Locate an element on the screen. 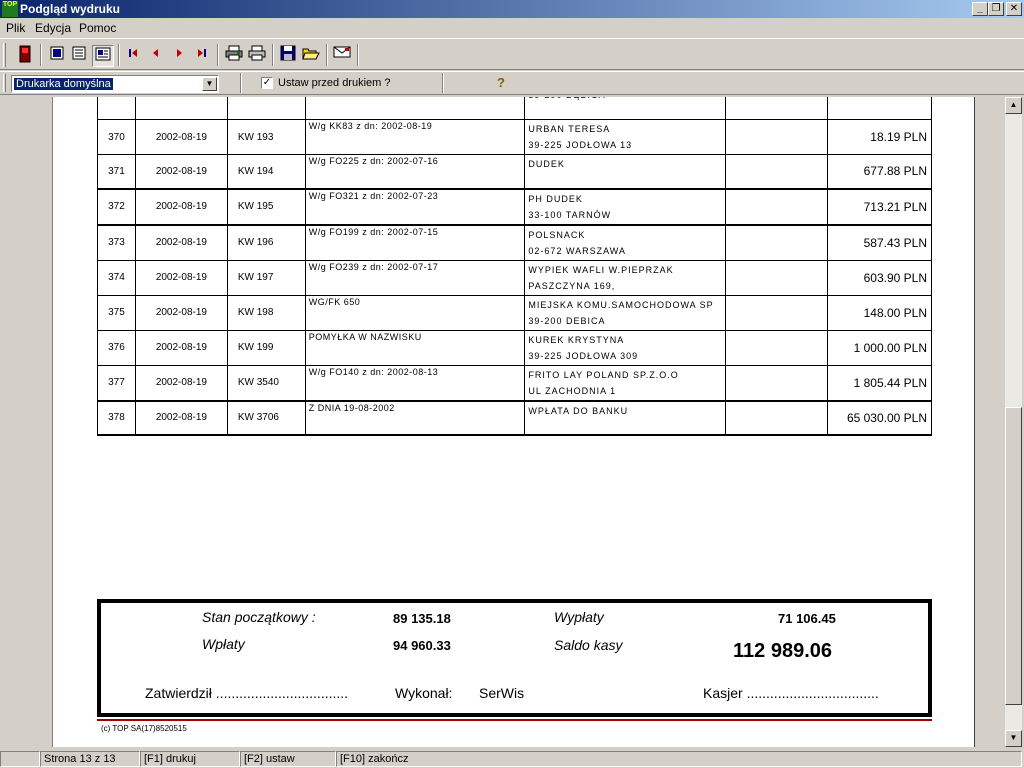 The image size is (1024, 768). ledger-row-document: KW 3540 is located at coordinates (266, 383).